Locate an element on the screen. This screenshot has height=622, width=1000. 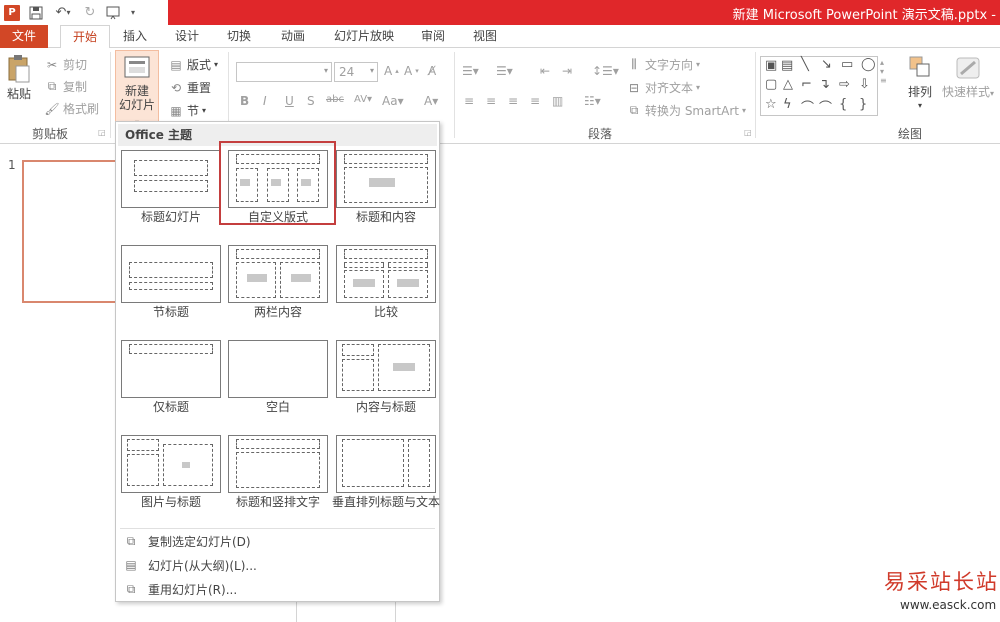
layout-picture-with-caption: 图片与标题 is located at coordinates (171, 481).